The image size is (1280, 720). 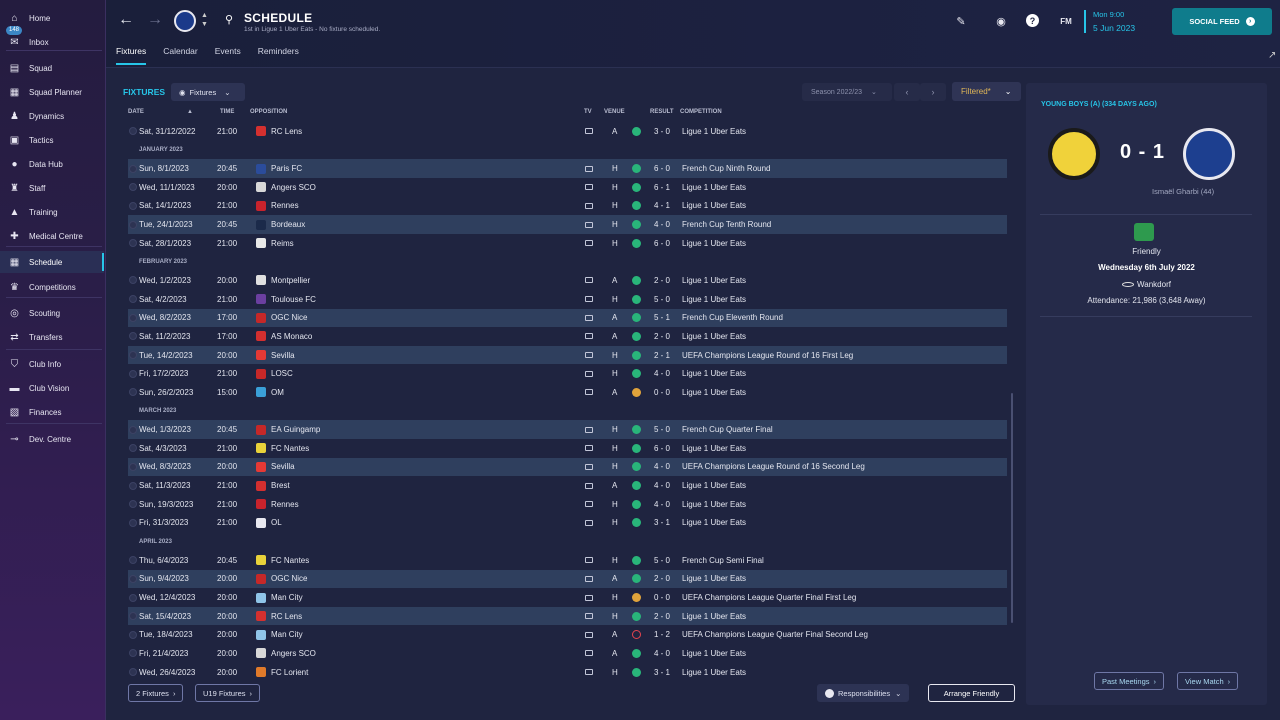 What do you see at coordinates (52, 140) in the screenshot?
I see `sidebar-item-tactics: ▣ Tactics` at bounding box center [52, 140].